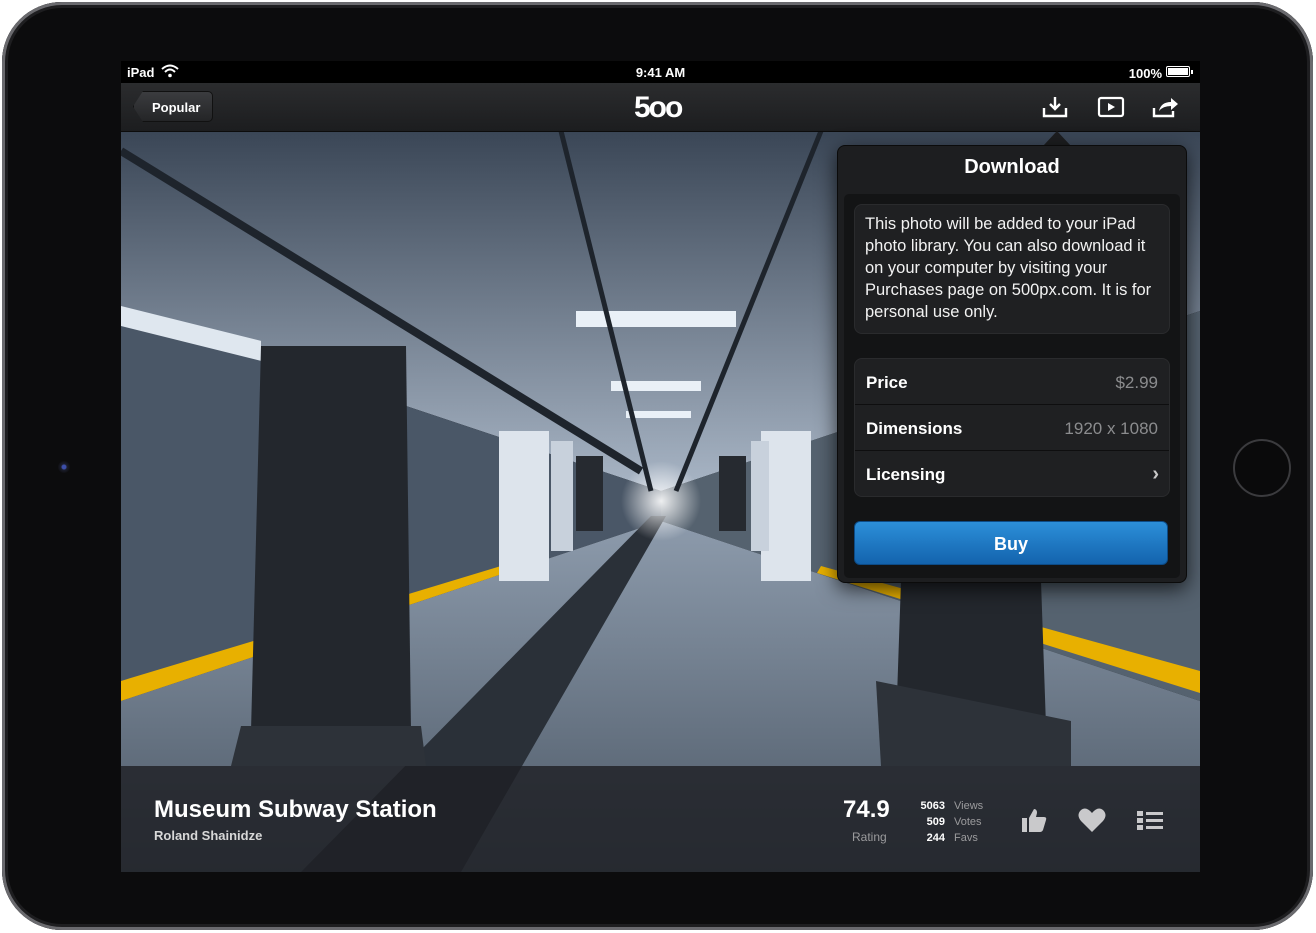 Image resolution: width=1316 pixels, height=933 pixels. I want to click on status-time: 9:41 AM, so click(660, 72).